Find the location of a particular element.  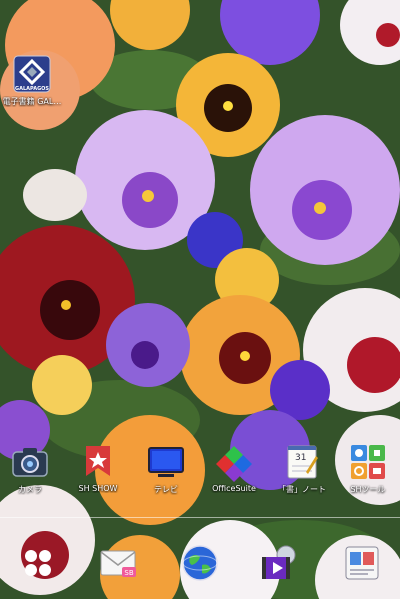

browser-globe-icon is located at coordinates (200, 563).